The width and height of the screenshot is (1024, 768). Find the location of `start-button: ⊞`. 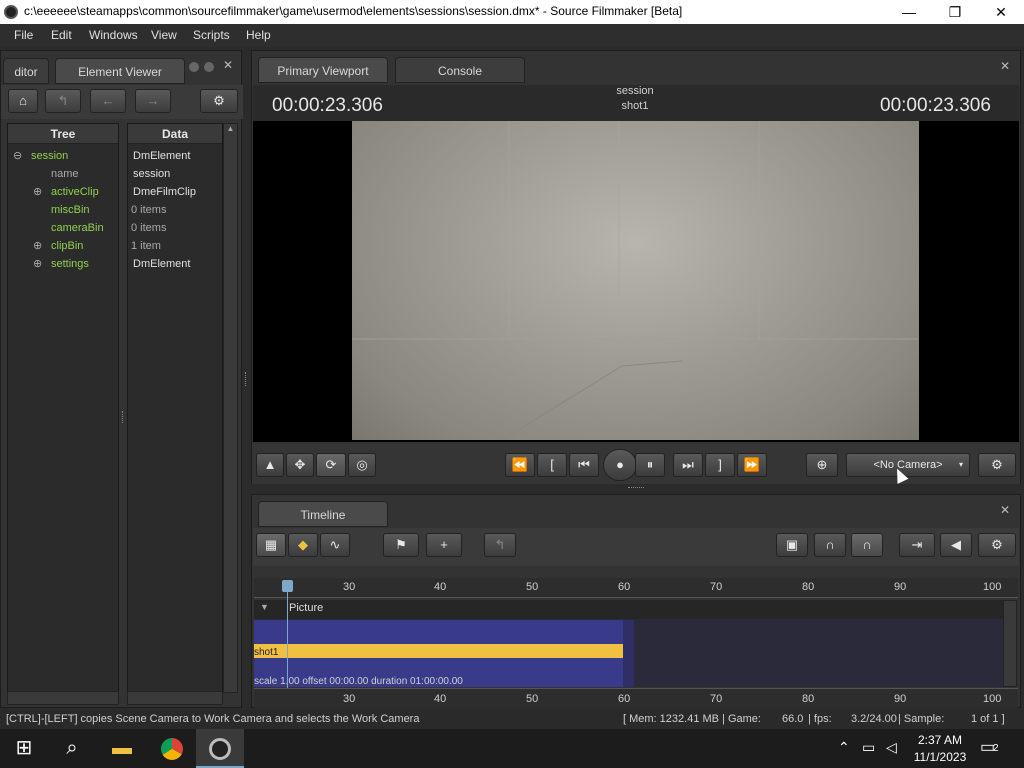

start-button: ⊞ is located at coordinates (24, 748).